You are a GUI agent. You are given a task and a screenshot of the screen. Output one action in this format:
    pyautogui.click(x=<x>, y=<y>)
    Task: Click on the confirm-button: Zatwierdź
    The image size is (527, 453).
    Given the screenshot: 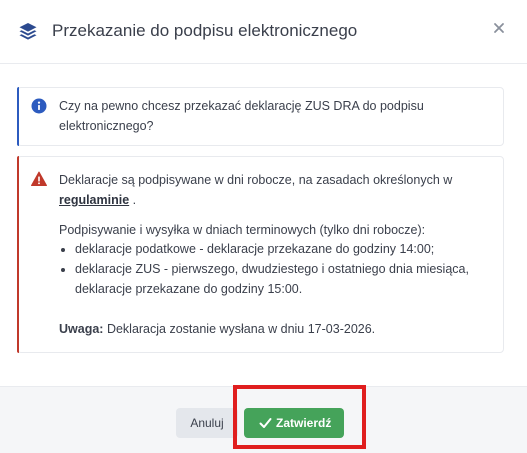 What is the action you would take?
    pyautogui.click(x=294, y=423)
    